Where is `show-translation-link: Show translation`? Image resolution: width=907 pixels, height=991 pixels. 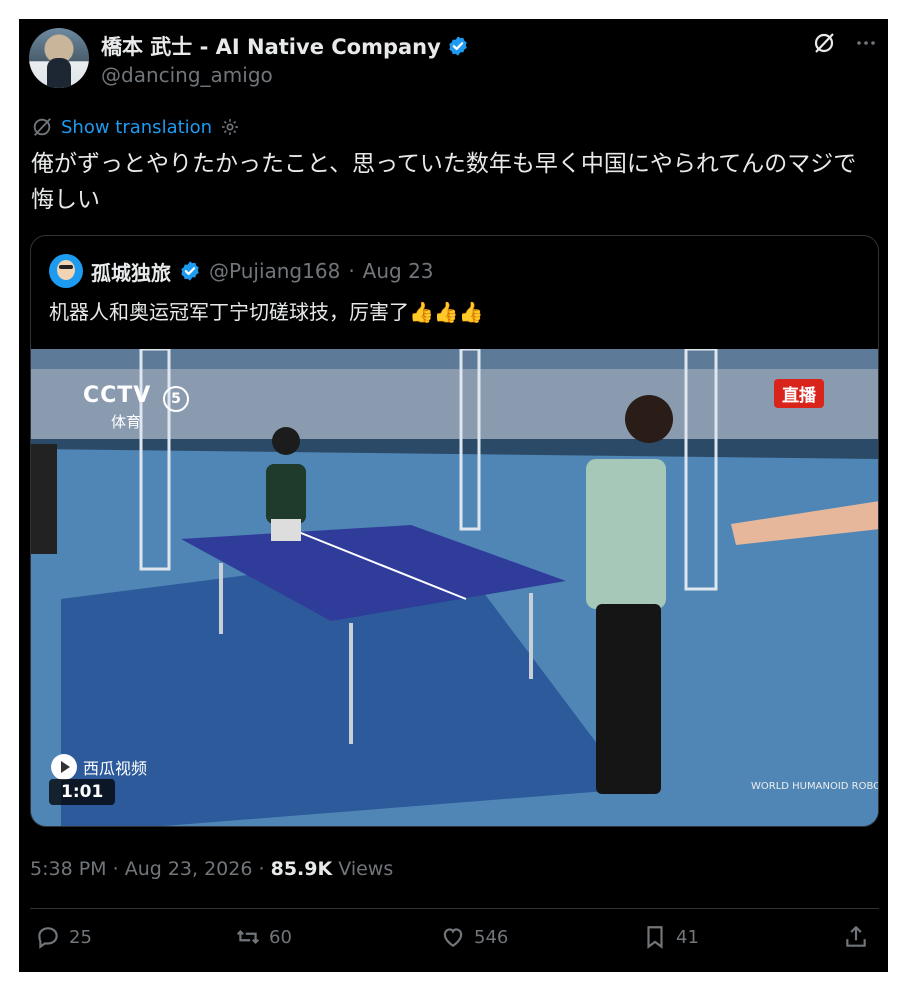
show-translation-link: Show translation is located at coordinates (136, 127).